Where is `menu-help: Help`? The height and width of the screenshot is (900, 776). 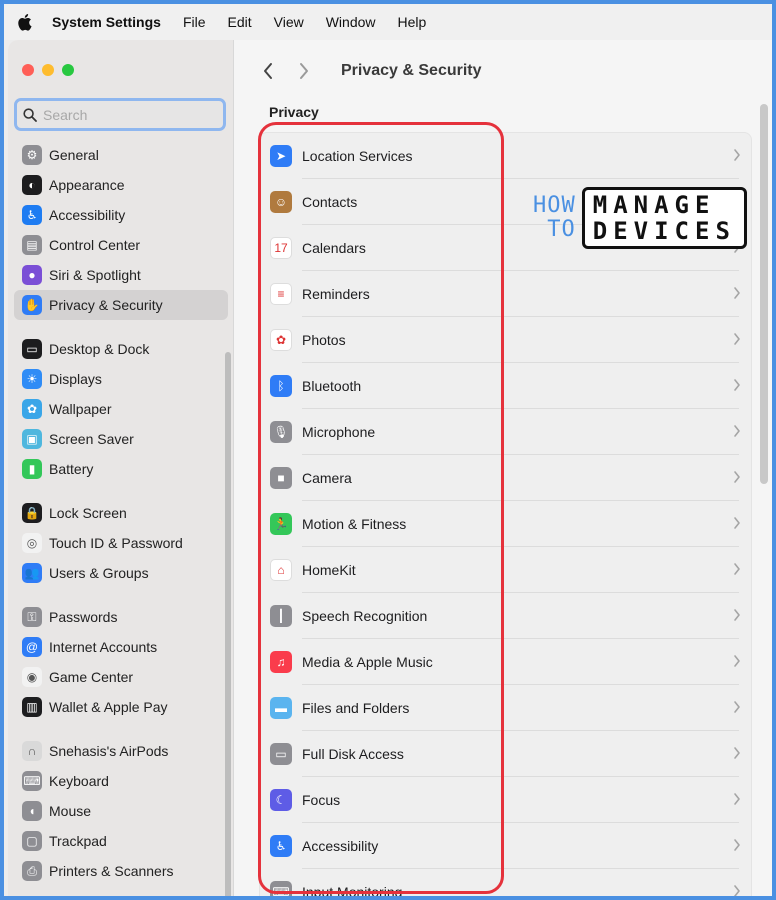 menu-help: Help is located at coordinates (412, 22).